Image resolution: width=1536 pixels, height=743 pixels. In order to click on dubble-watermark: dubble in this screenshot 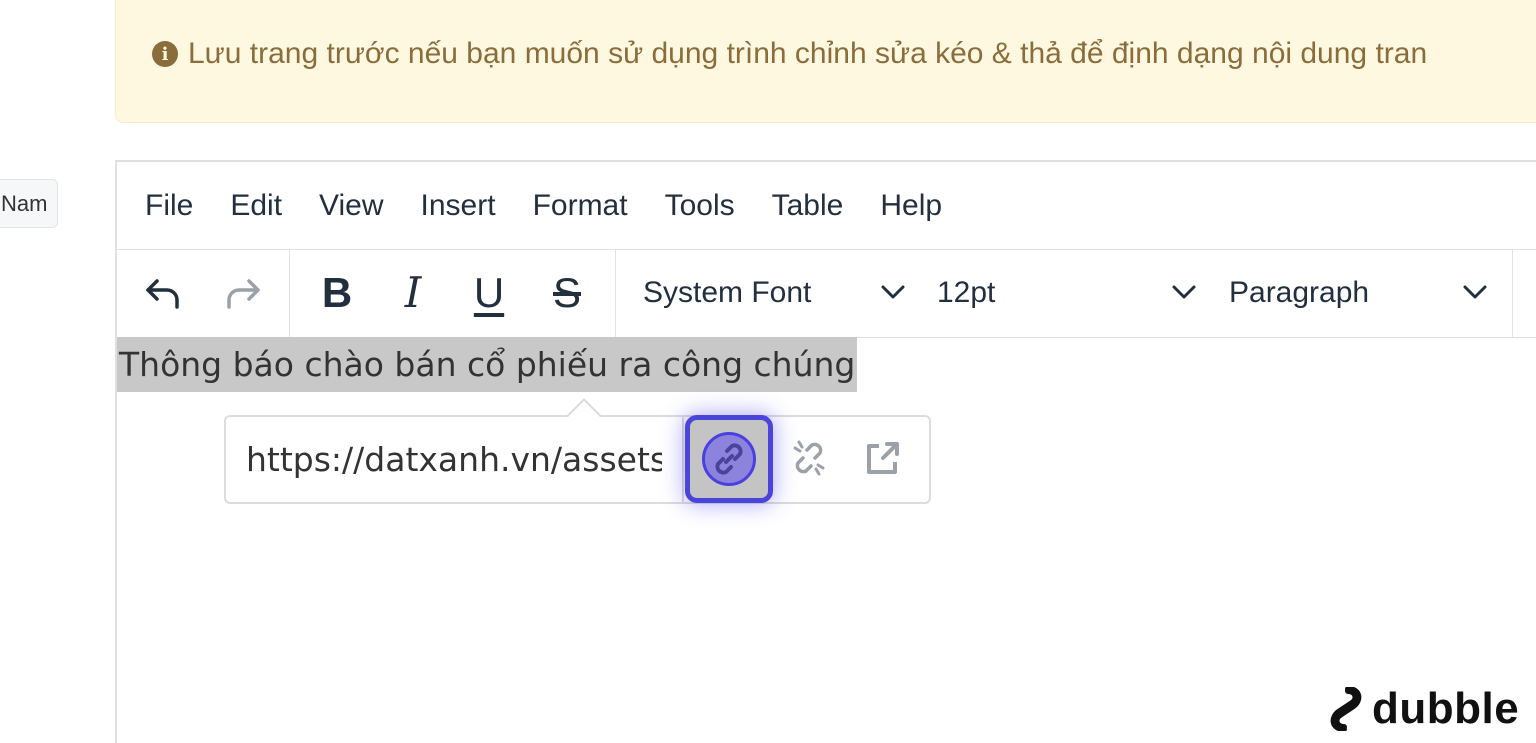, I will do `click(1422, 709)`.